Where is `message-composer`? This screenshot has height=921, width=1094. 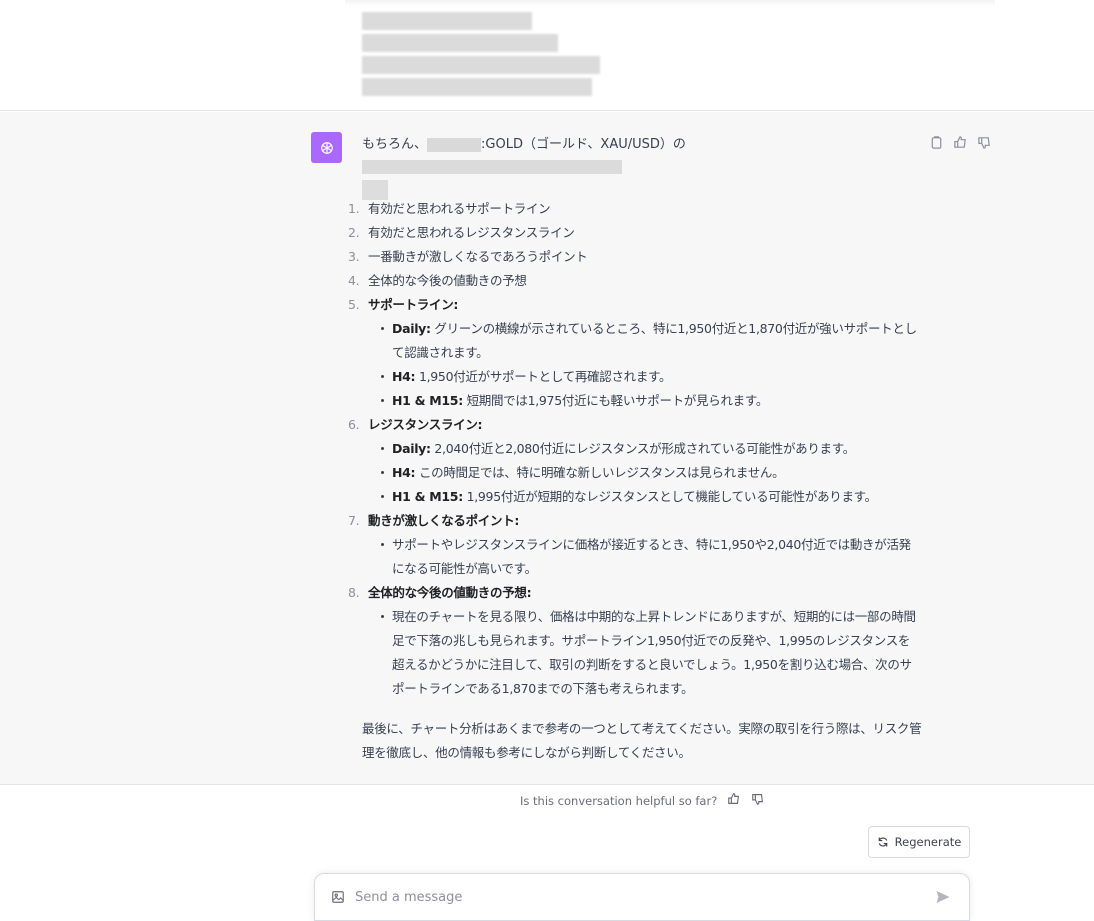 message-composer is located at coordinates (642, 897).